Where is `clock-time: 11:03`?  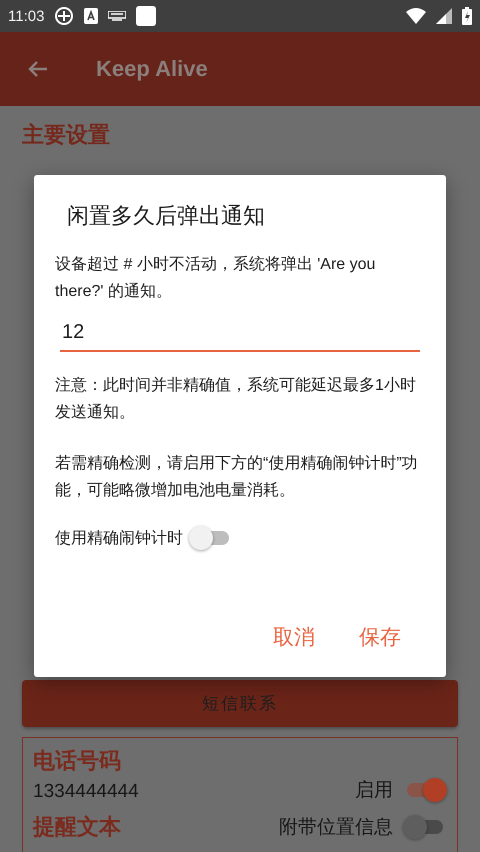
clock-time: 11:03 is located at coordinates (26, 16).